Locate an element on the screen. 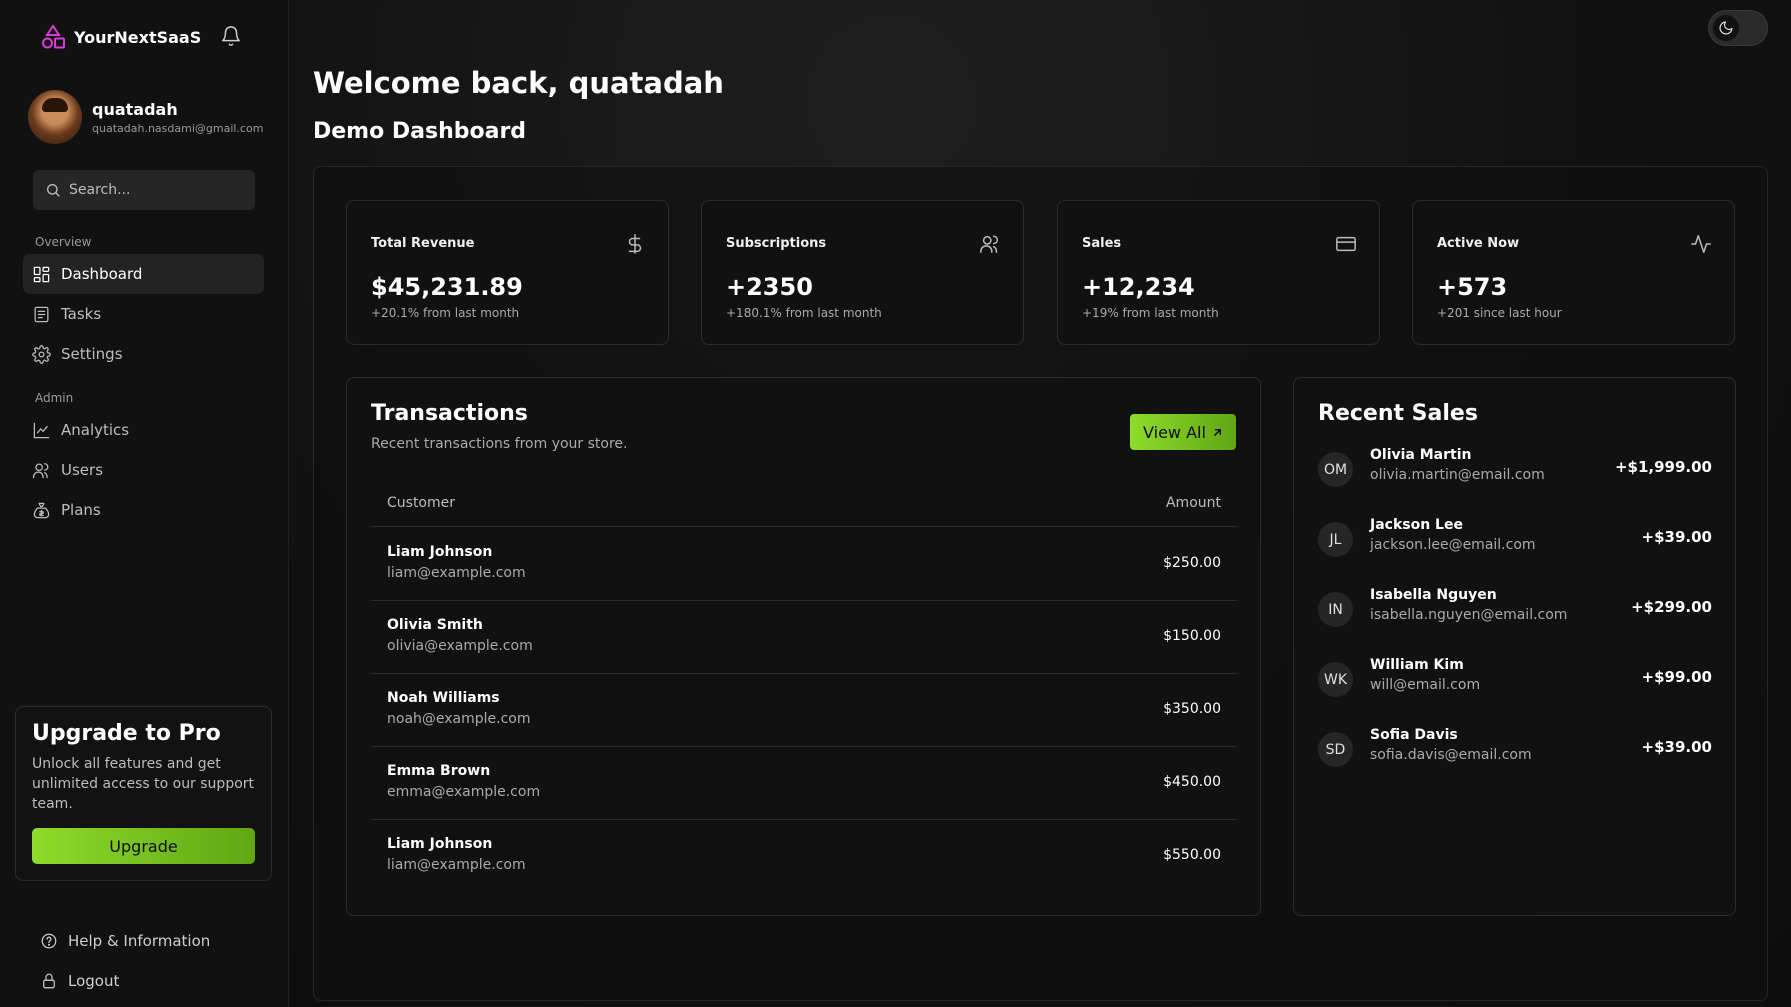 This screenshot has width=1791, height=1007. sale-customer-email: will@email.com is located at coordinates (1425, 685).